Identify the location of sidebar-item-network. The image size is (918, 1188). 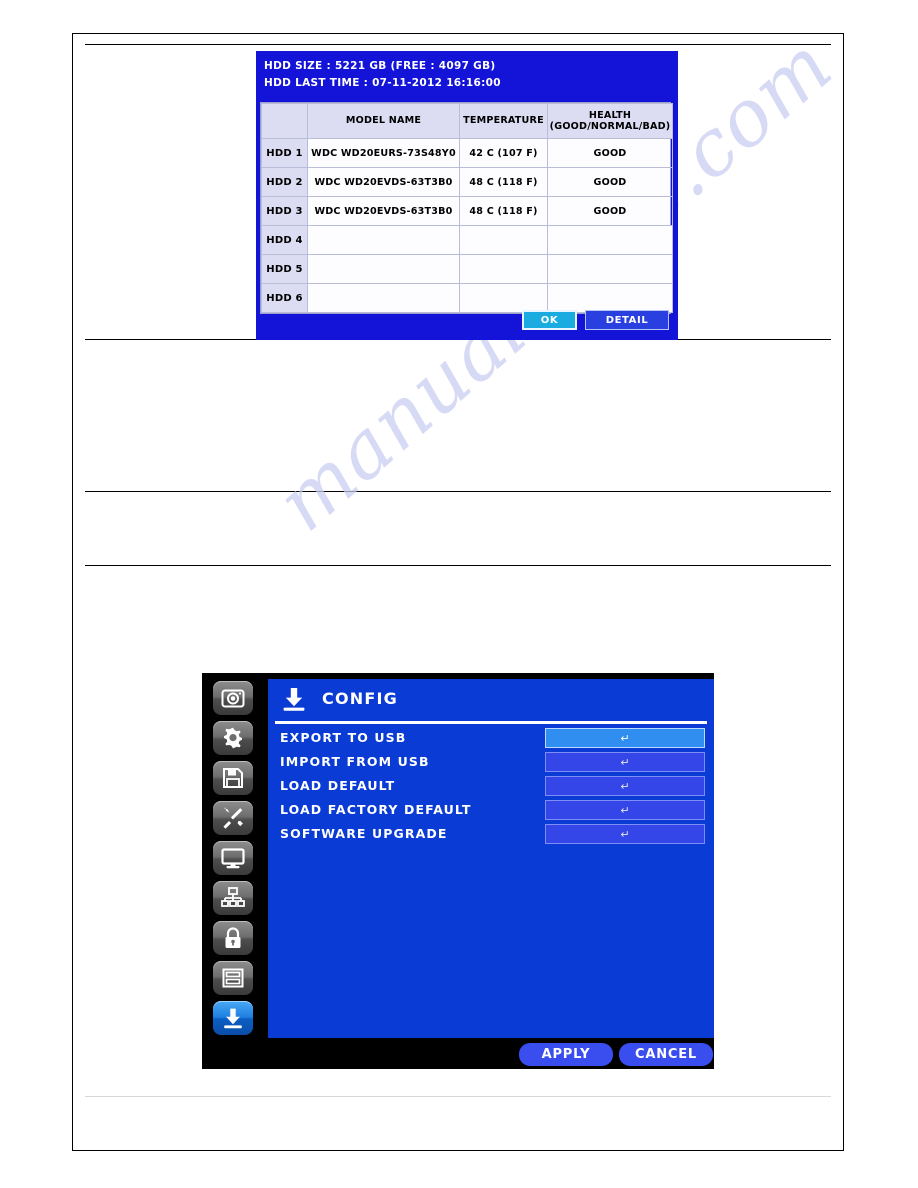
(233, 898).